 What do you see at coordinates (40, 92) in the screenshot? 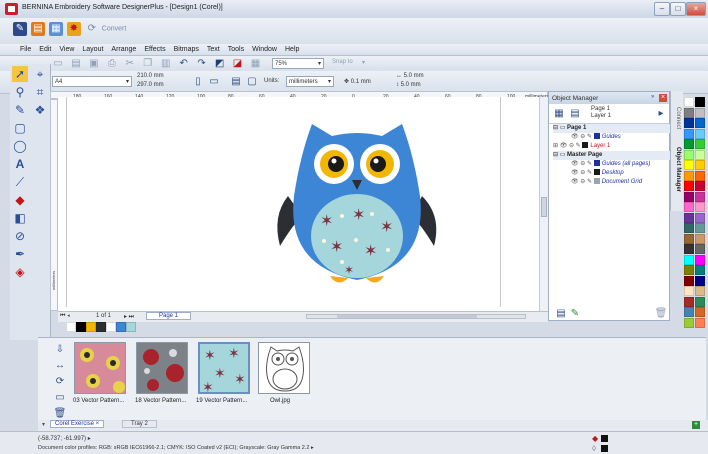
I see `crop-tool-icon: ⌗` at bounding box center [40, 92].